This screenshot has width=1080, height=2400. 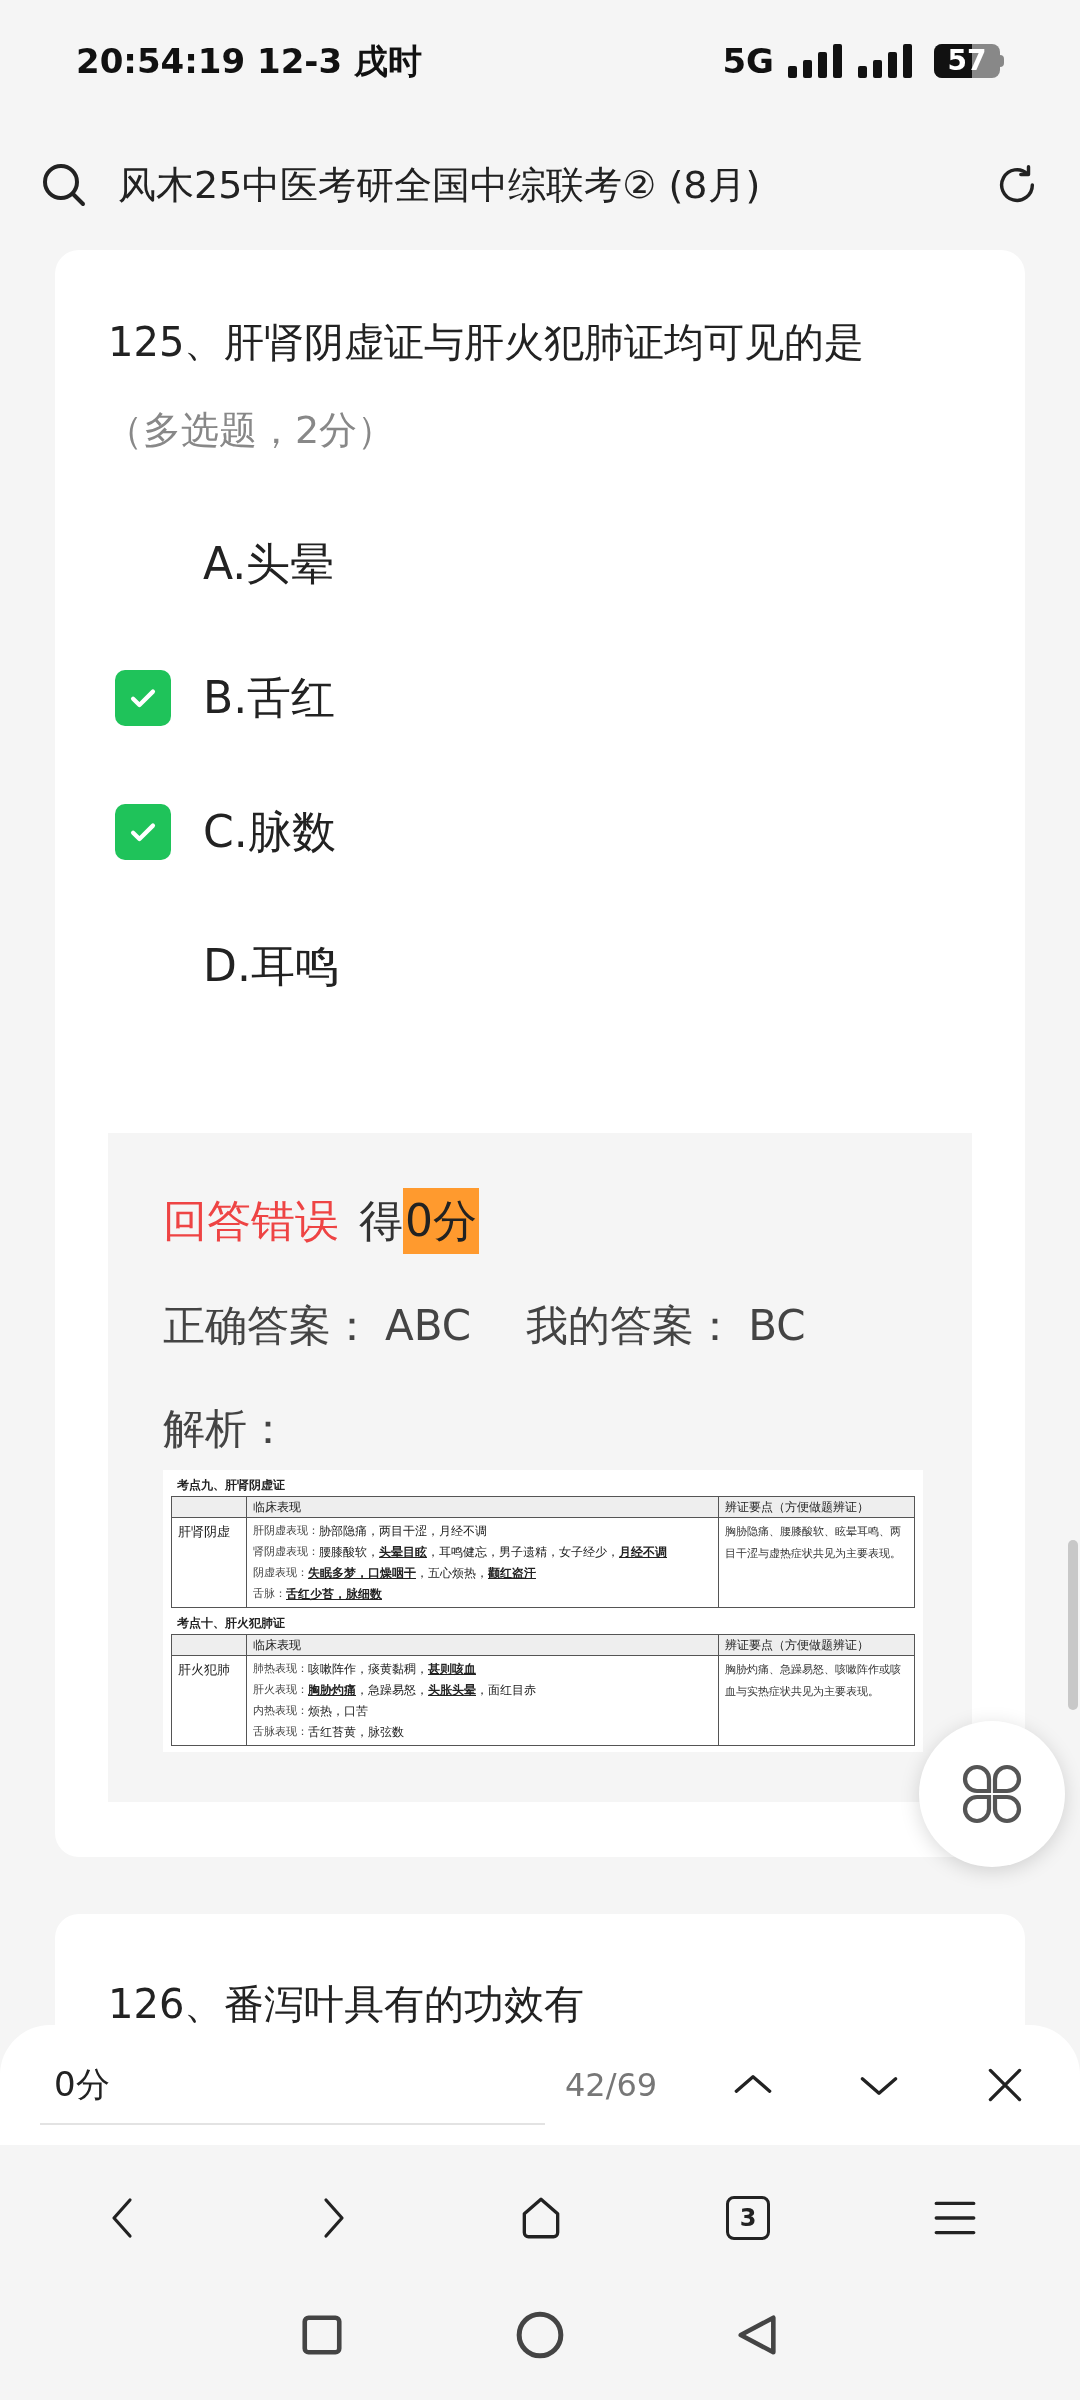 What do you see at coordinates (540, 2335) in the screenshot?
I see `home-circle-icon` at bounding box center [540, 2335].